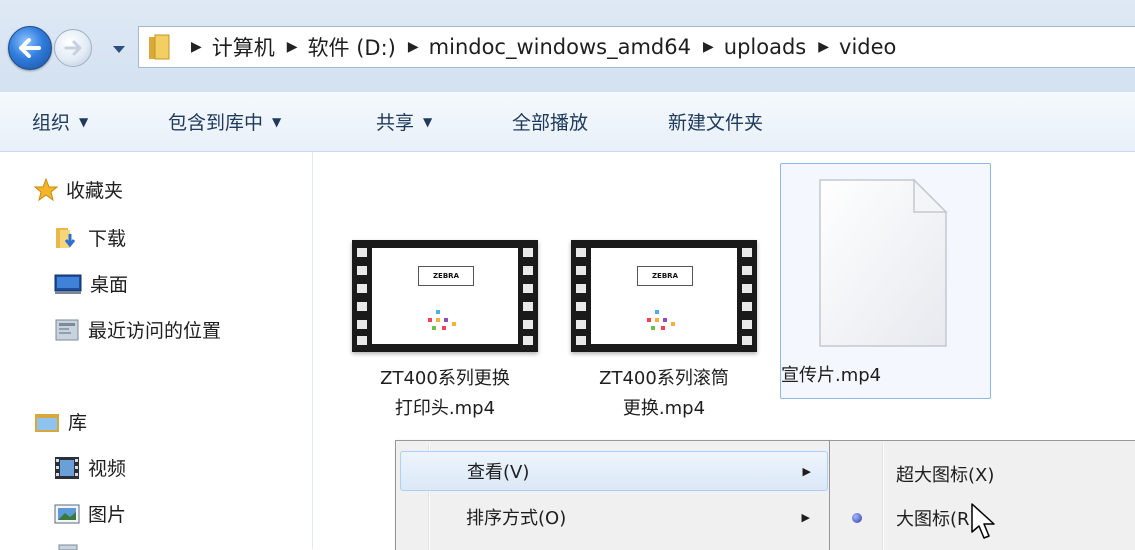 The image size is (1135, 550). Describe the element at coordinates (613, 517) in the screenshot. I see `menu-item-sort: 排序方式(O) ▶` at that location.